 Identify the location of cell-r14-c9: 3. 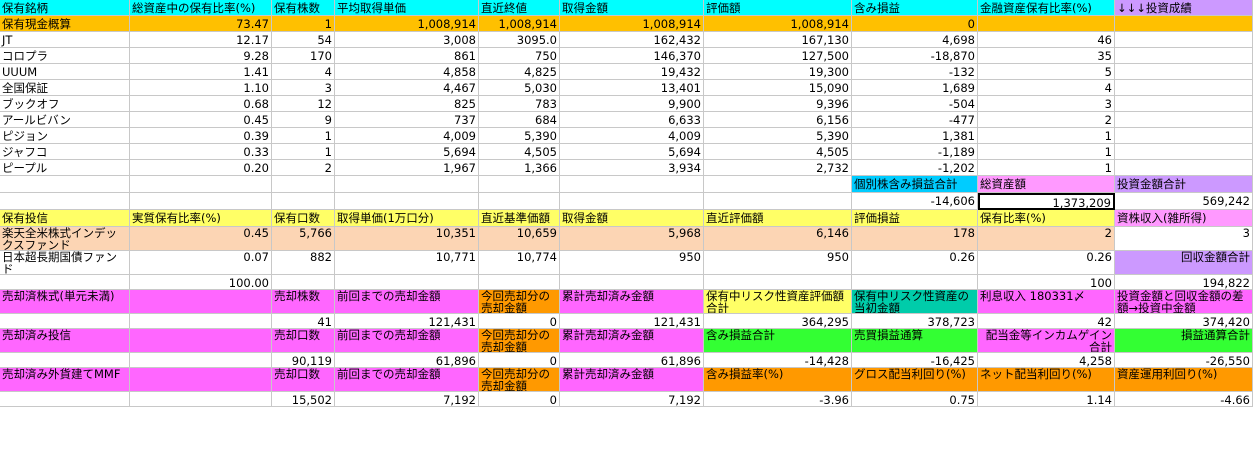
(1184, 239).